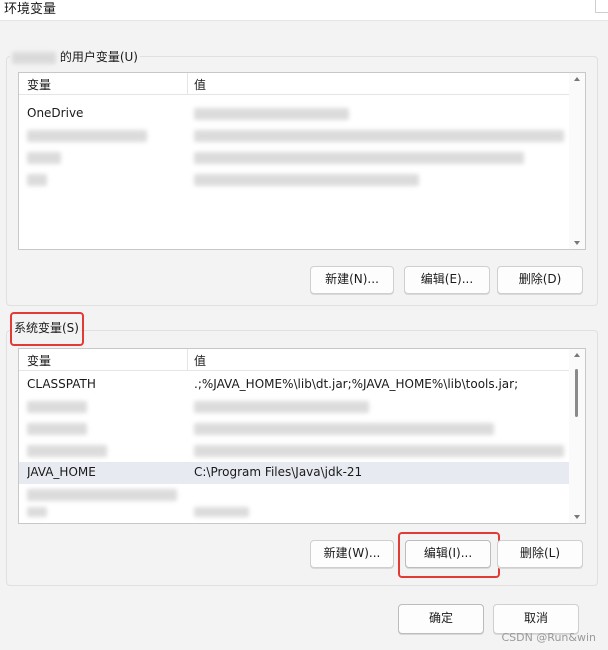 Image resolution: width=608 pixels, height=650 pixels. Describe the element at coordinates (34, 57) in the screenshot. I see `redacted-username` at that location.